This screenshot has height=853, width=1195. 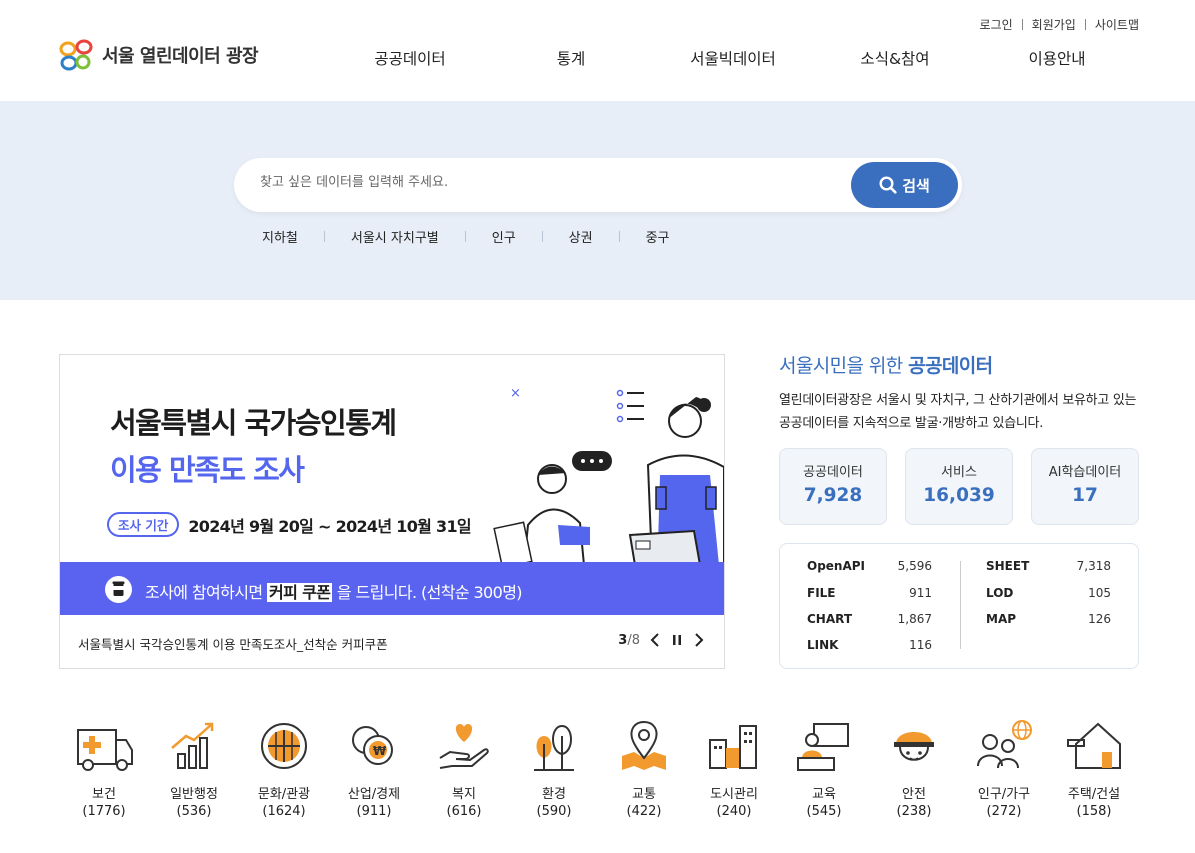 I want to click on trees-icon, so click(x=554, y=747).